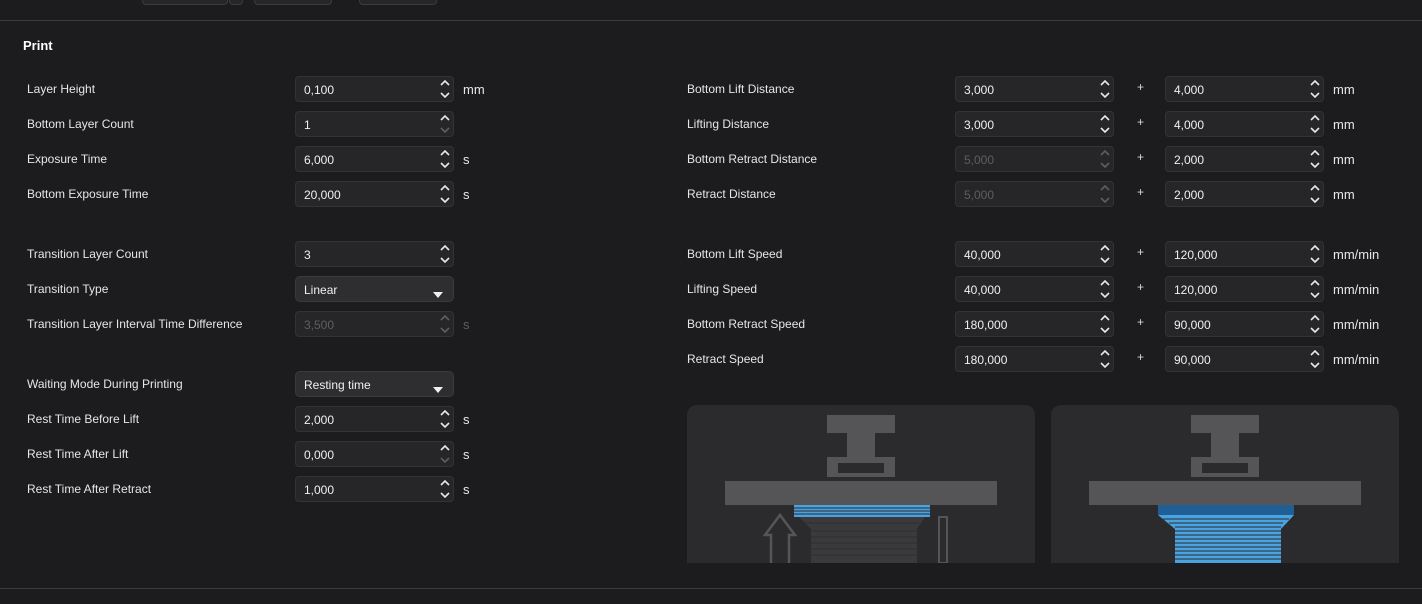 This screenshot has width=1422, height=604. I want to click on toolbar-field, so click(185, 2).